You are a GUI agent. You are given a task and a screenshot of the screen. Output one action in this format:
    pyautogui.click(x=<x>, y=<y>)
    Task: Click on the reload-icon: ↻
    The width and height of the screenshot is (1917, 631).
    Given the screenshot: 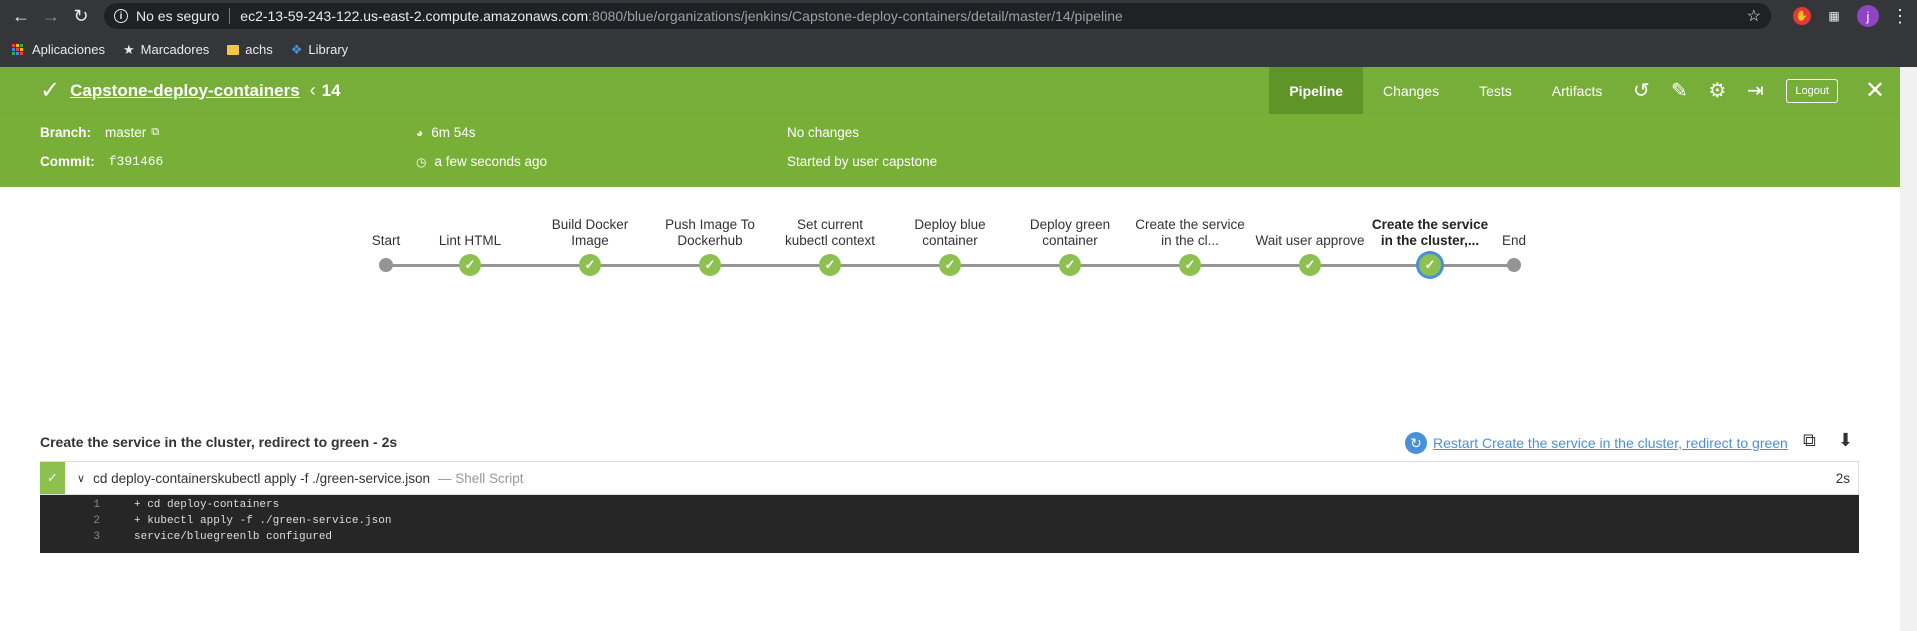 What is the action you would take?
    pyautogui.click(x=81, y=16)
    